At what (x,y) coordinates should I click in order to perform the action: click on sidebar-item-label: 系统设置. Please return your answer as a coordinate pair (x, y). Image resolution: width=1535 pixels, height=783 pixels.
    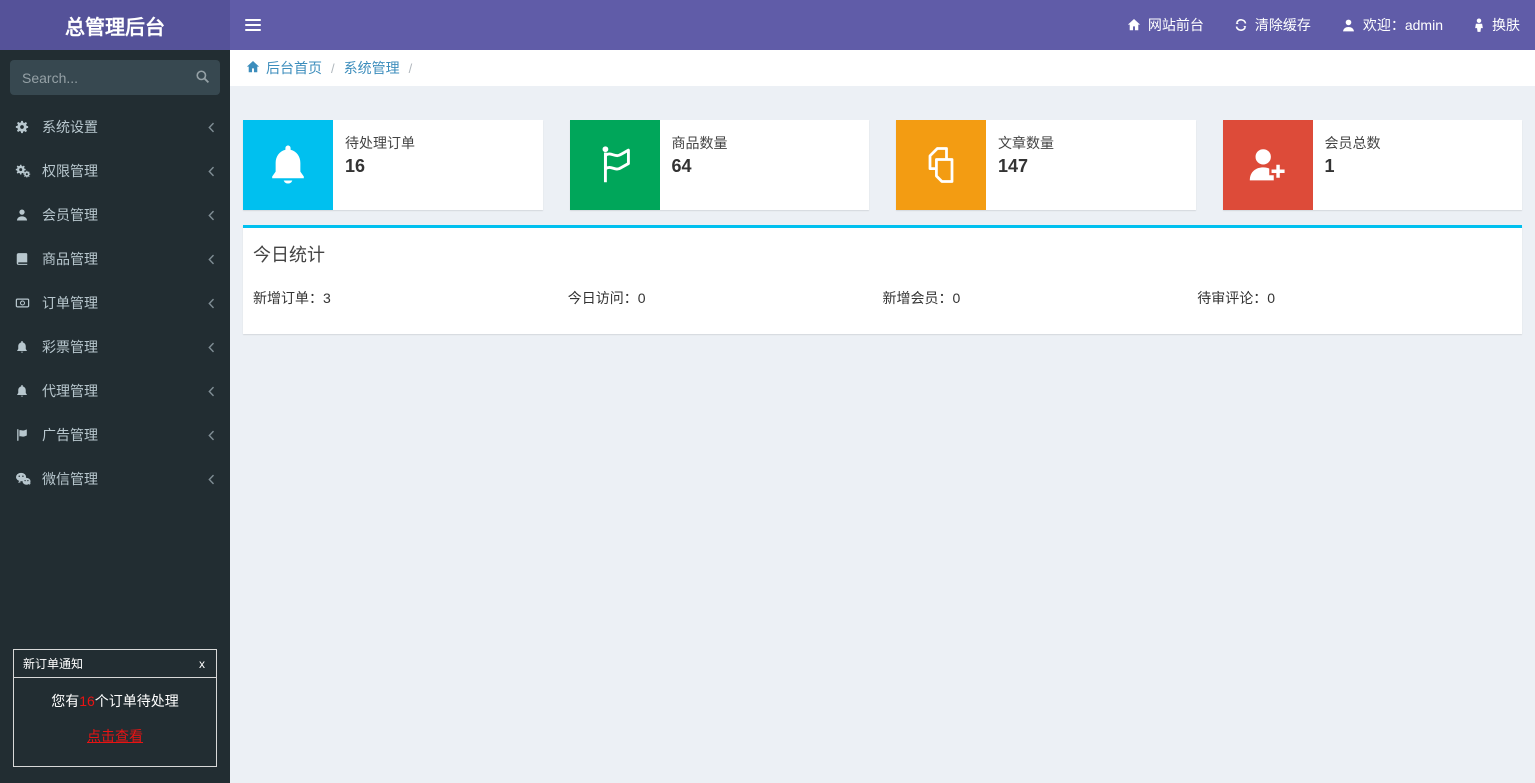
    Looking at the image, I should click on (70, 127).